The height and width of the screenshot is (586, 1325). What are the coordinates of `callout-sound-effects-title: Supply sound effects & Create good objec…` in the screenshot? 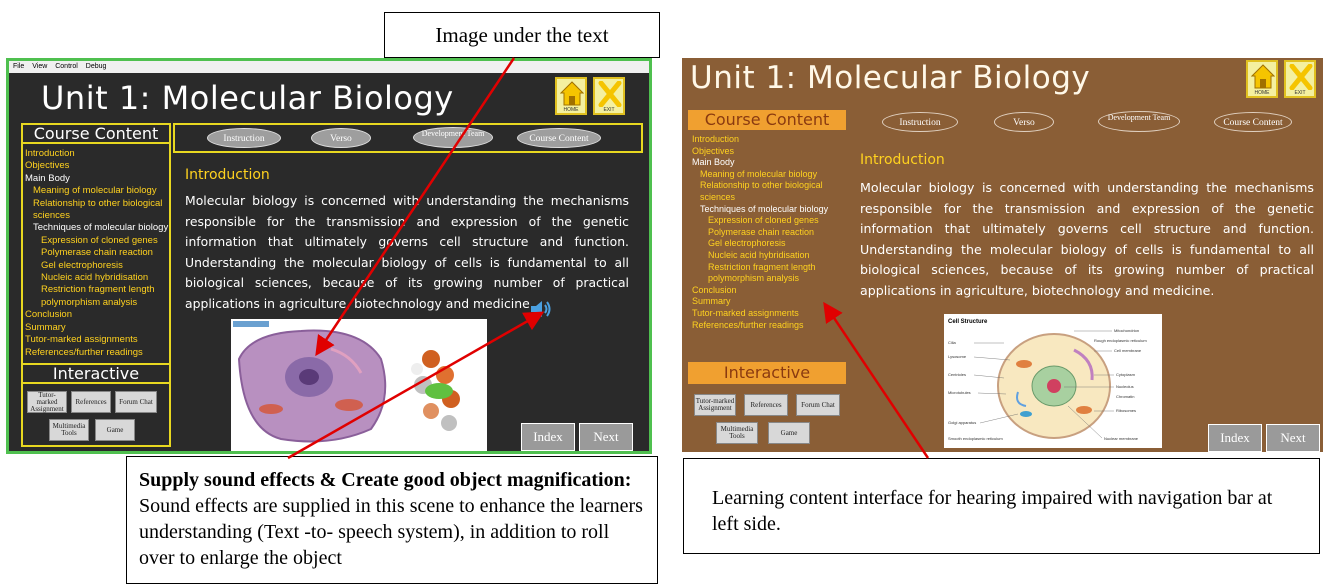 It's located at (385, 480).